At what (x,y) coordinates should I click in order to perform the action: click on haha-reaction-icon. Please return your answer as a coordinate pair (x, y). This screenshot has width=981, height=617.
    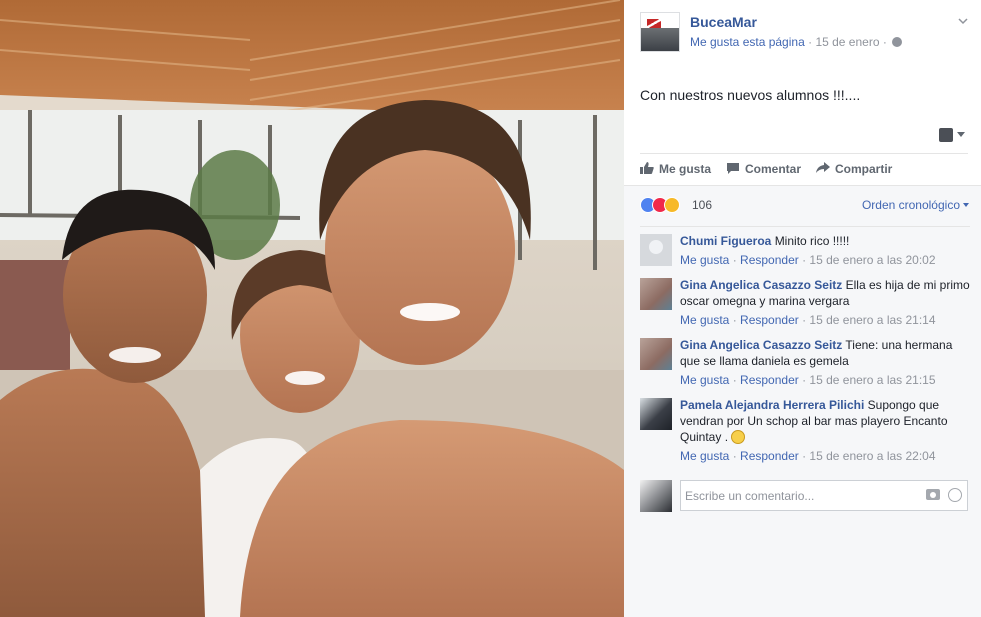
    Looking at the image, I should click on (672, 205).